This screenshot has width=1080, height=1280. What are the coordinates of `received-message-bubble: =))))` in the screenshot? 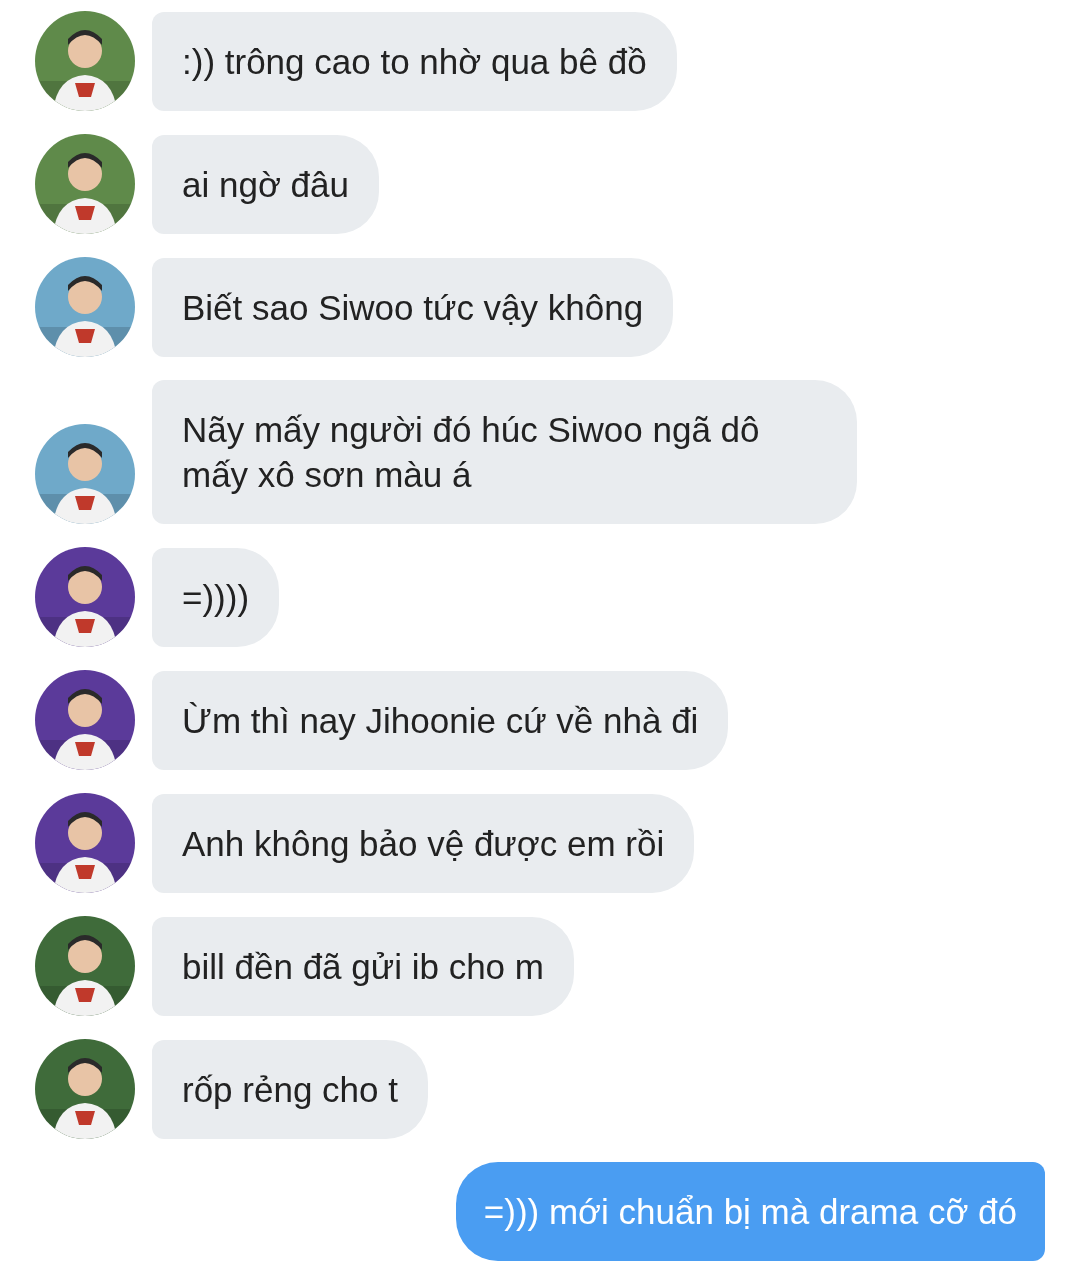 It's located at (216, 597).